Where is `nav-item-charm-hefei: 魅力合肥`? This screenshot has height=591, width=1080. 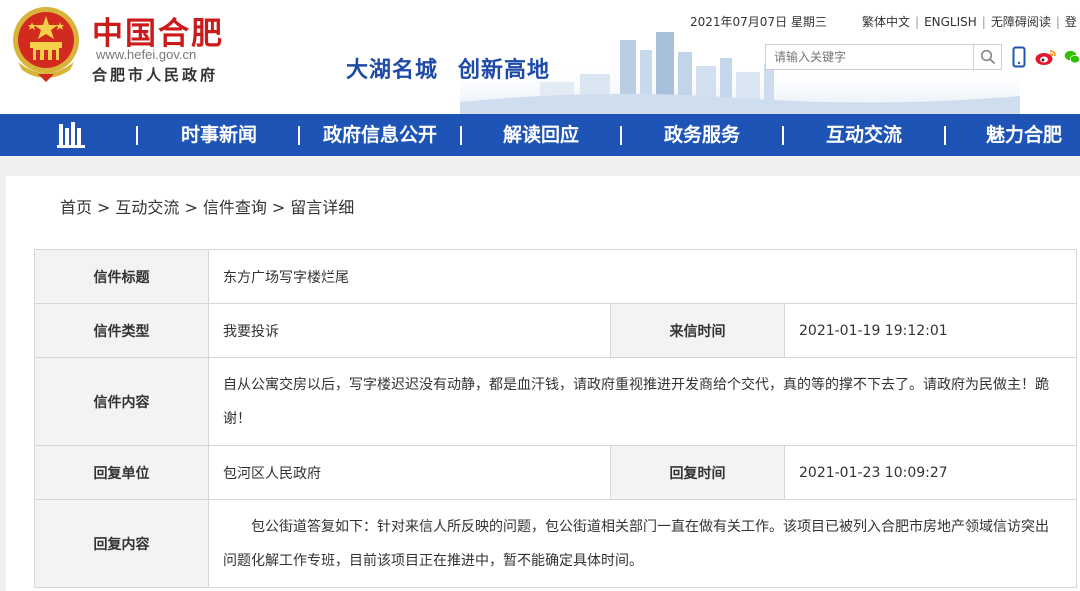
nav-item-charm-hefei: 魅力合肥 is located at coordinates (1013, 135).